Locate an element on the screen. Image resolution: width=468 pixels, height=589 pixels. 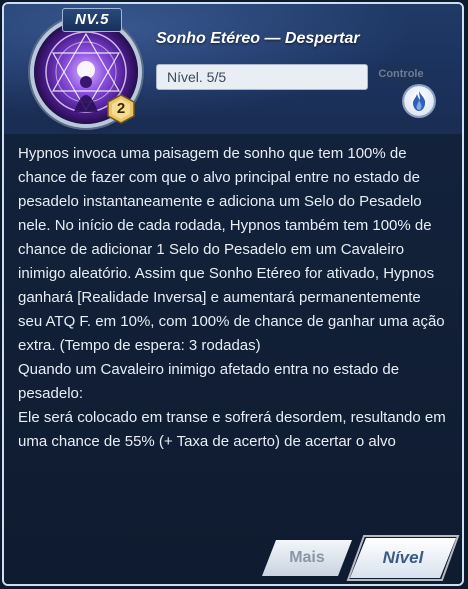
more-button: Mais is located at coordinates (307, 558).